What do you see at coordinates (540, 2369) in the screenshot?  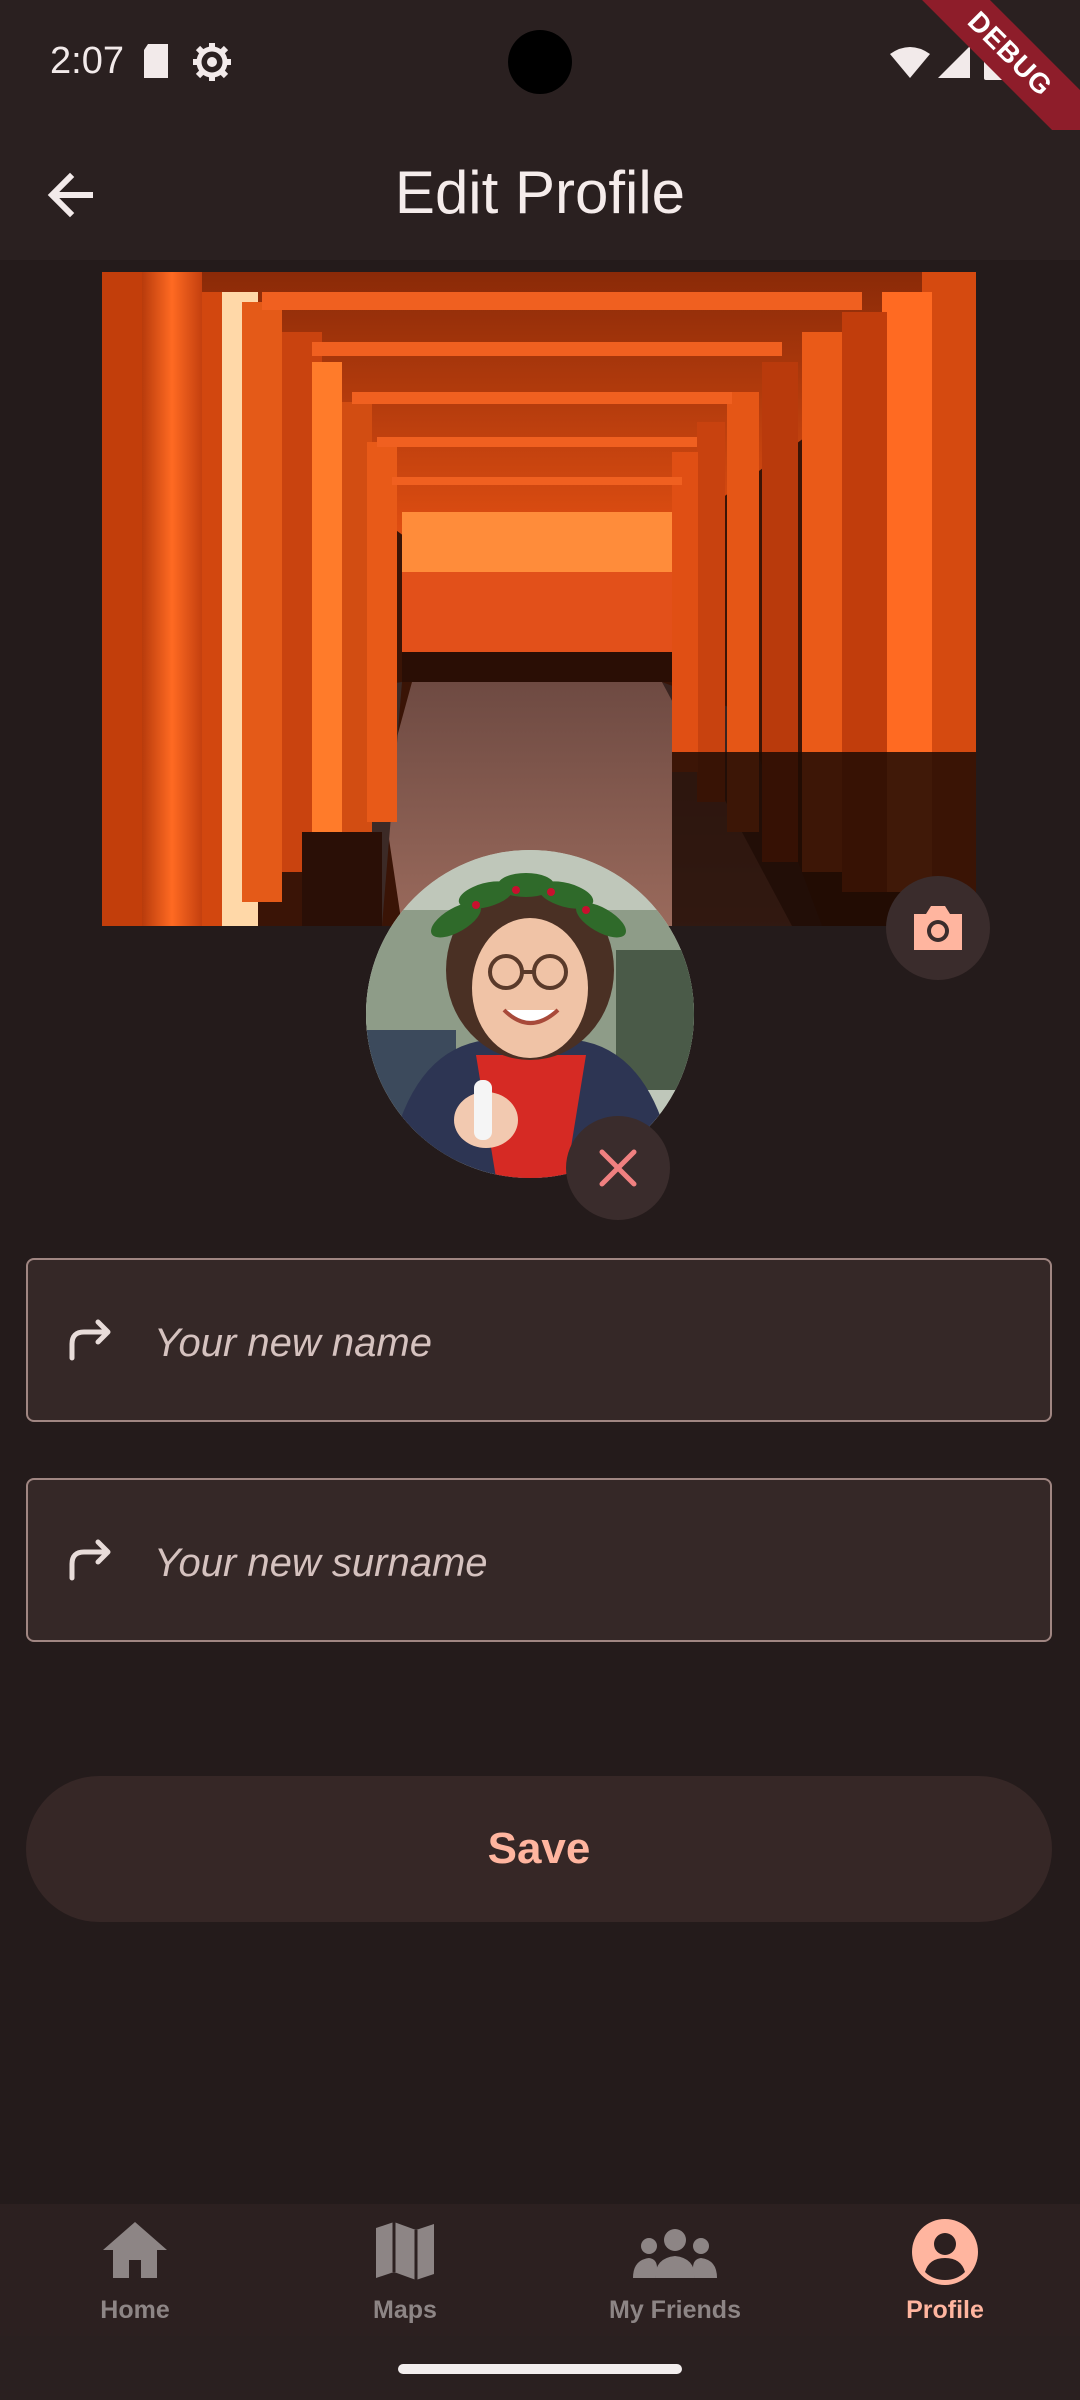 I see `home-indicator` at bounding box center [540, 2369].